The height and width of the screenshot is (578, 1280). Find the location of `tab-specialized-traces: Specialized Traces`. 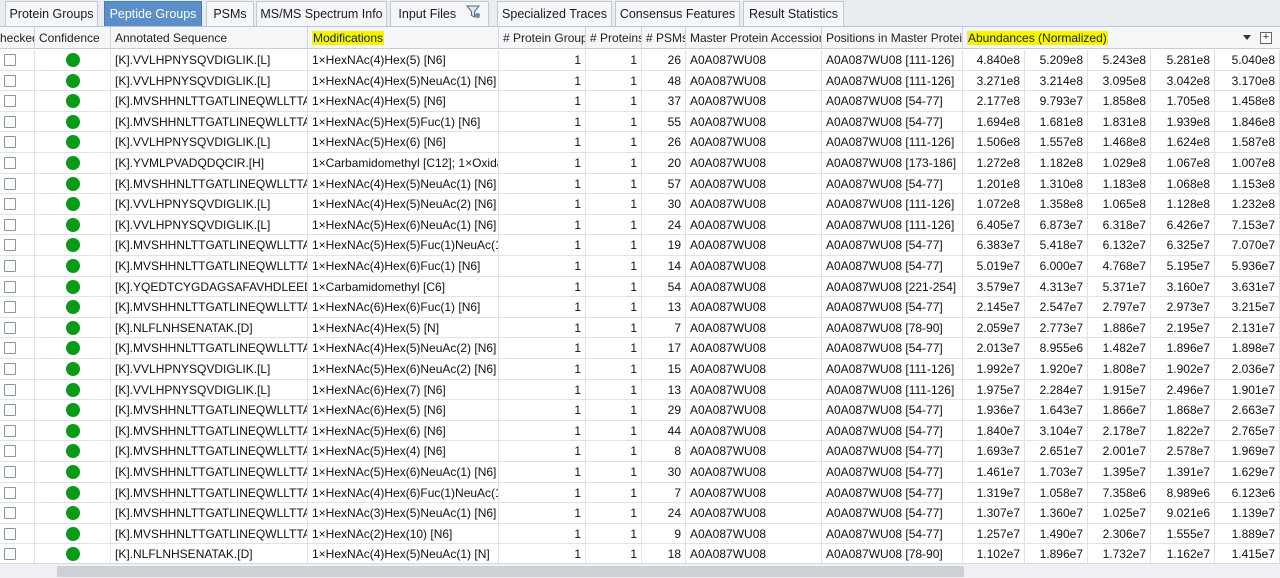

tab-specialized-traces: Specialized Traces is located at coordinates (554, 13).